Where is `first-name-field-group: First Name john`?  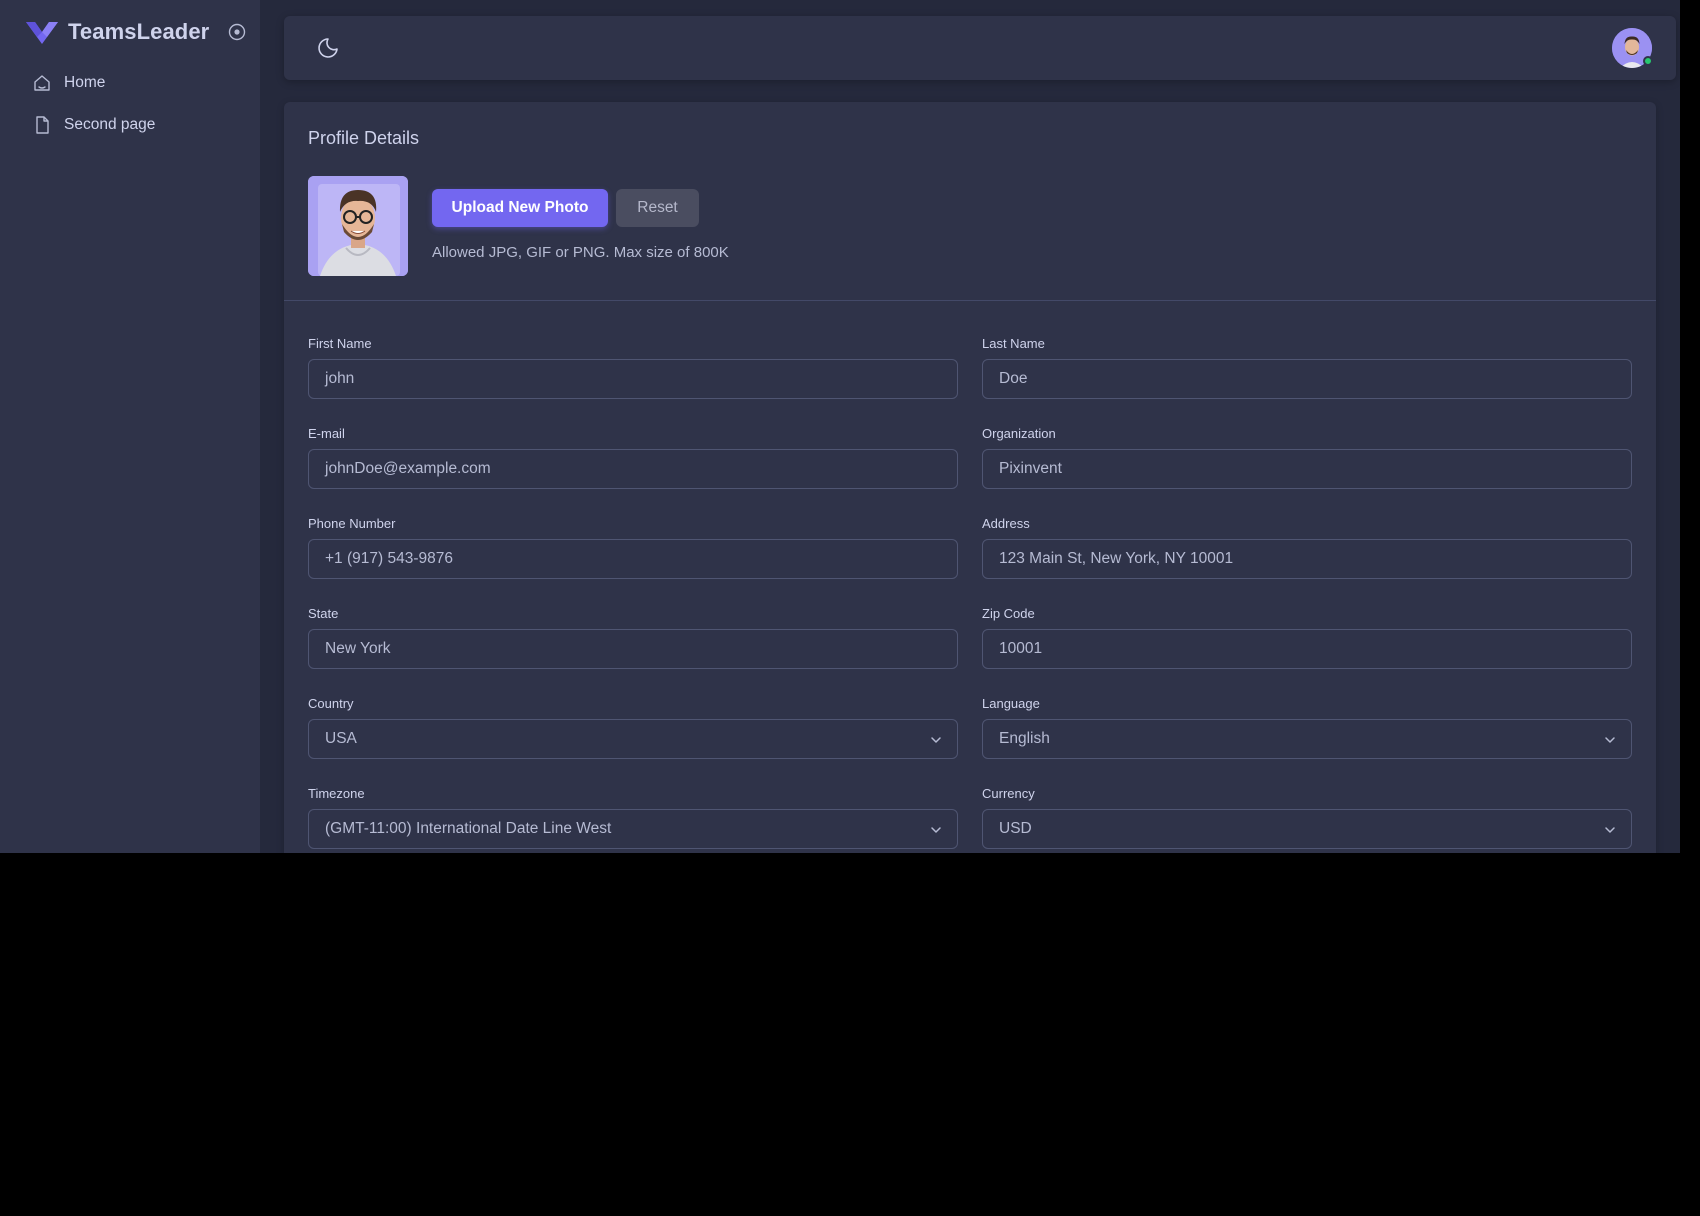 first-name-field-group: First Name john is located at coordinates (633, 367).